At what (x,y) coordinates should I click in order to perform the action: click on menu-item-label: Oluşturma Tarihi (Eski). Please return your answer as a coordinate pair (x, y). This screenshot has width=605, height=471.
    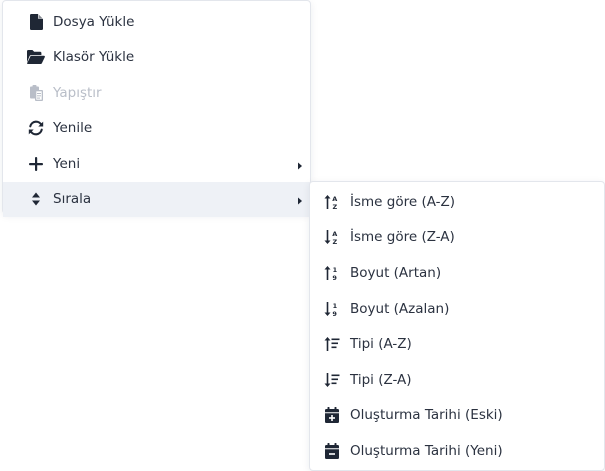
    Looking at the image, I should click on (426, 415).